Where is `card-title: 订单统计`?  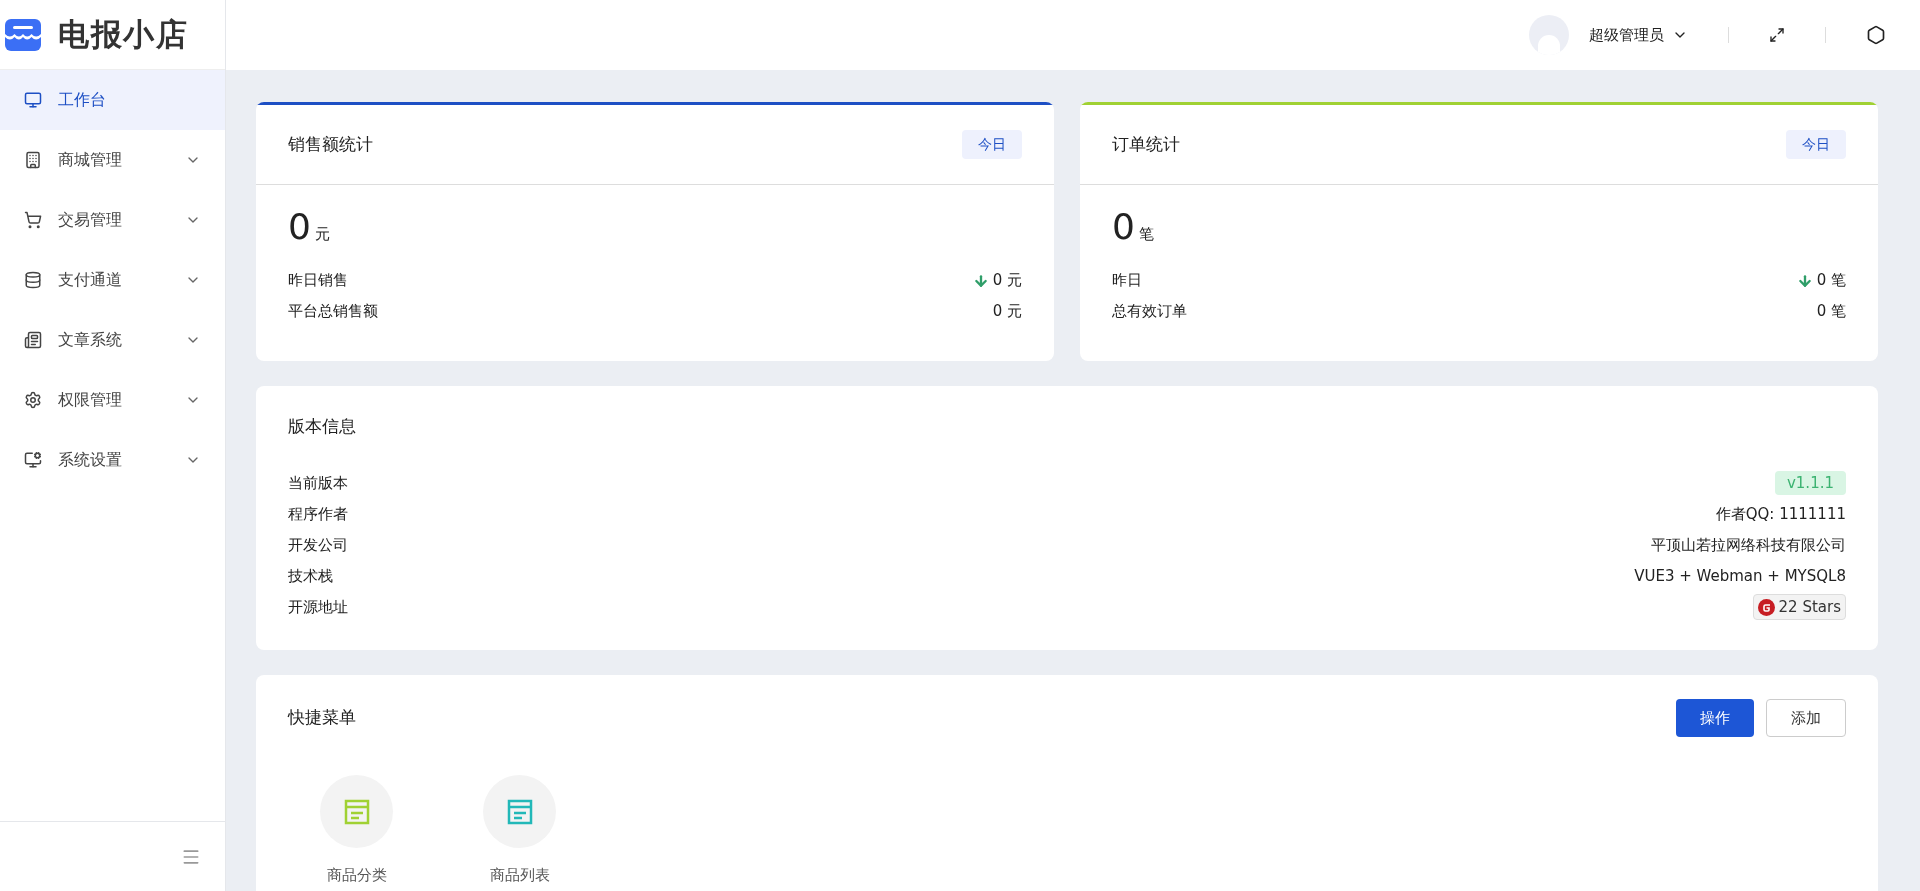
card-title: 订单统计 is located at coordinates (1146, 144).